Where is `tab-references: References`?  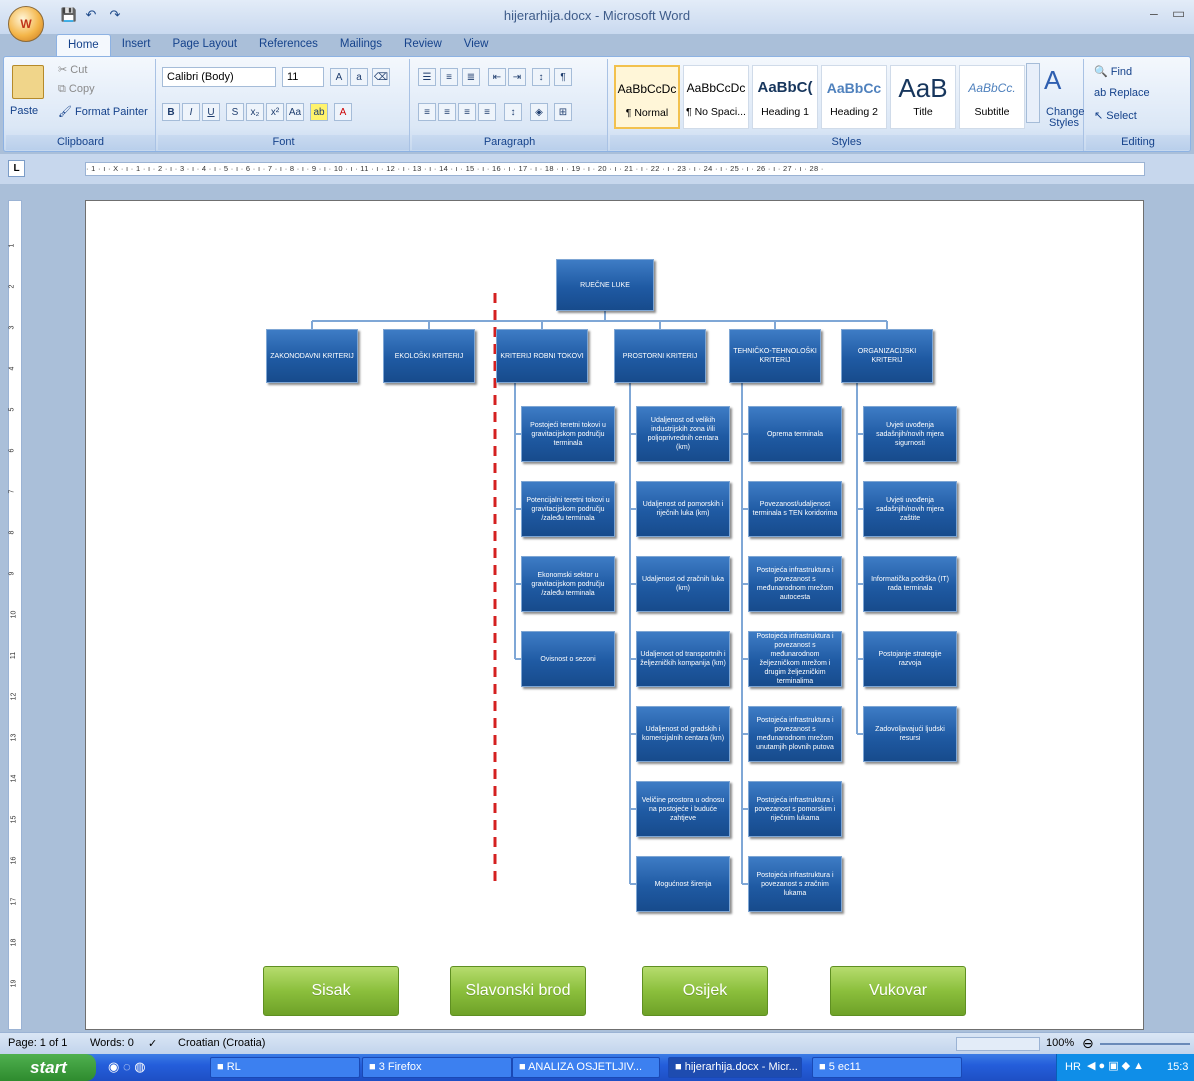
tab-references: References is located at coordinates (288, 45).